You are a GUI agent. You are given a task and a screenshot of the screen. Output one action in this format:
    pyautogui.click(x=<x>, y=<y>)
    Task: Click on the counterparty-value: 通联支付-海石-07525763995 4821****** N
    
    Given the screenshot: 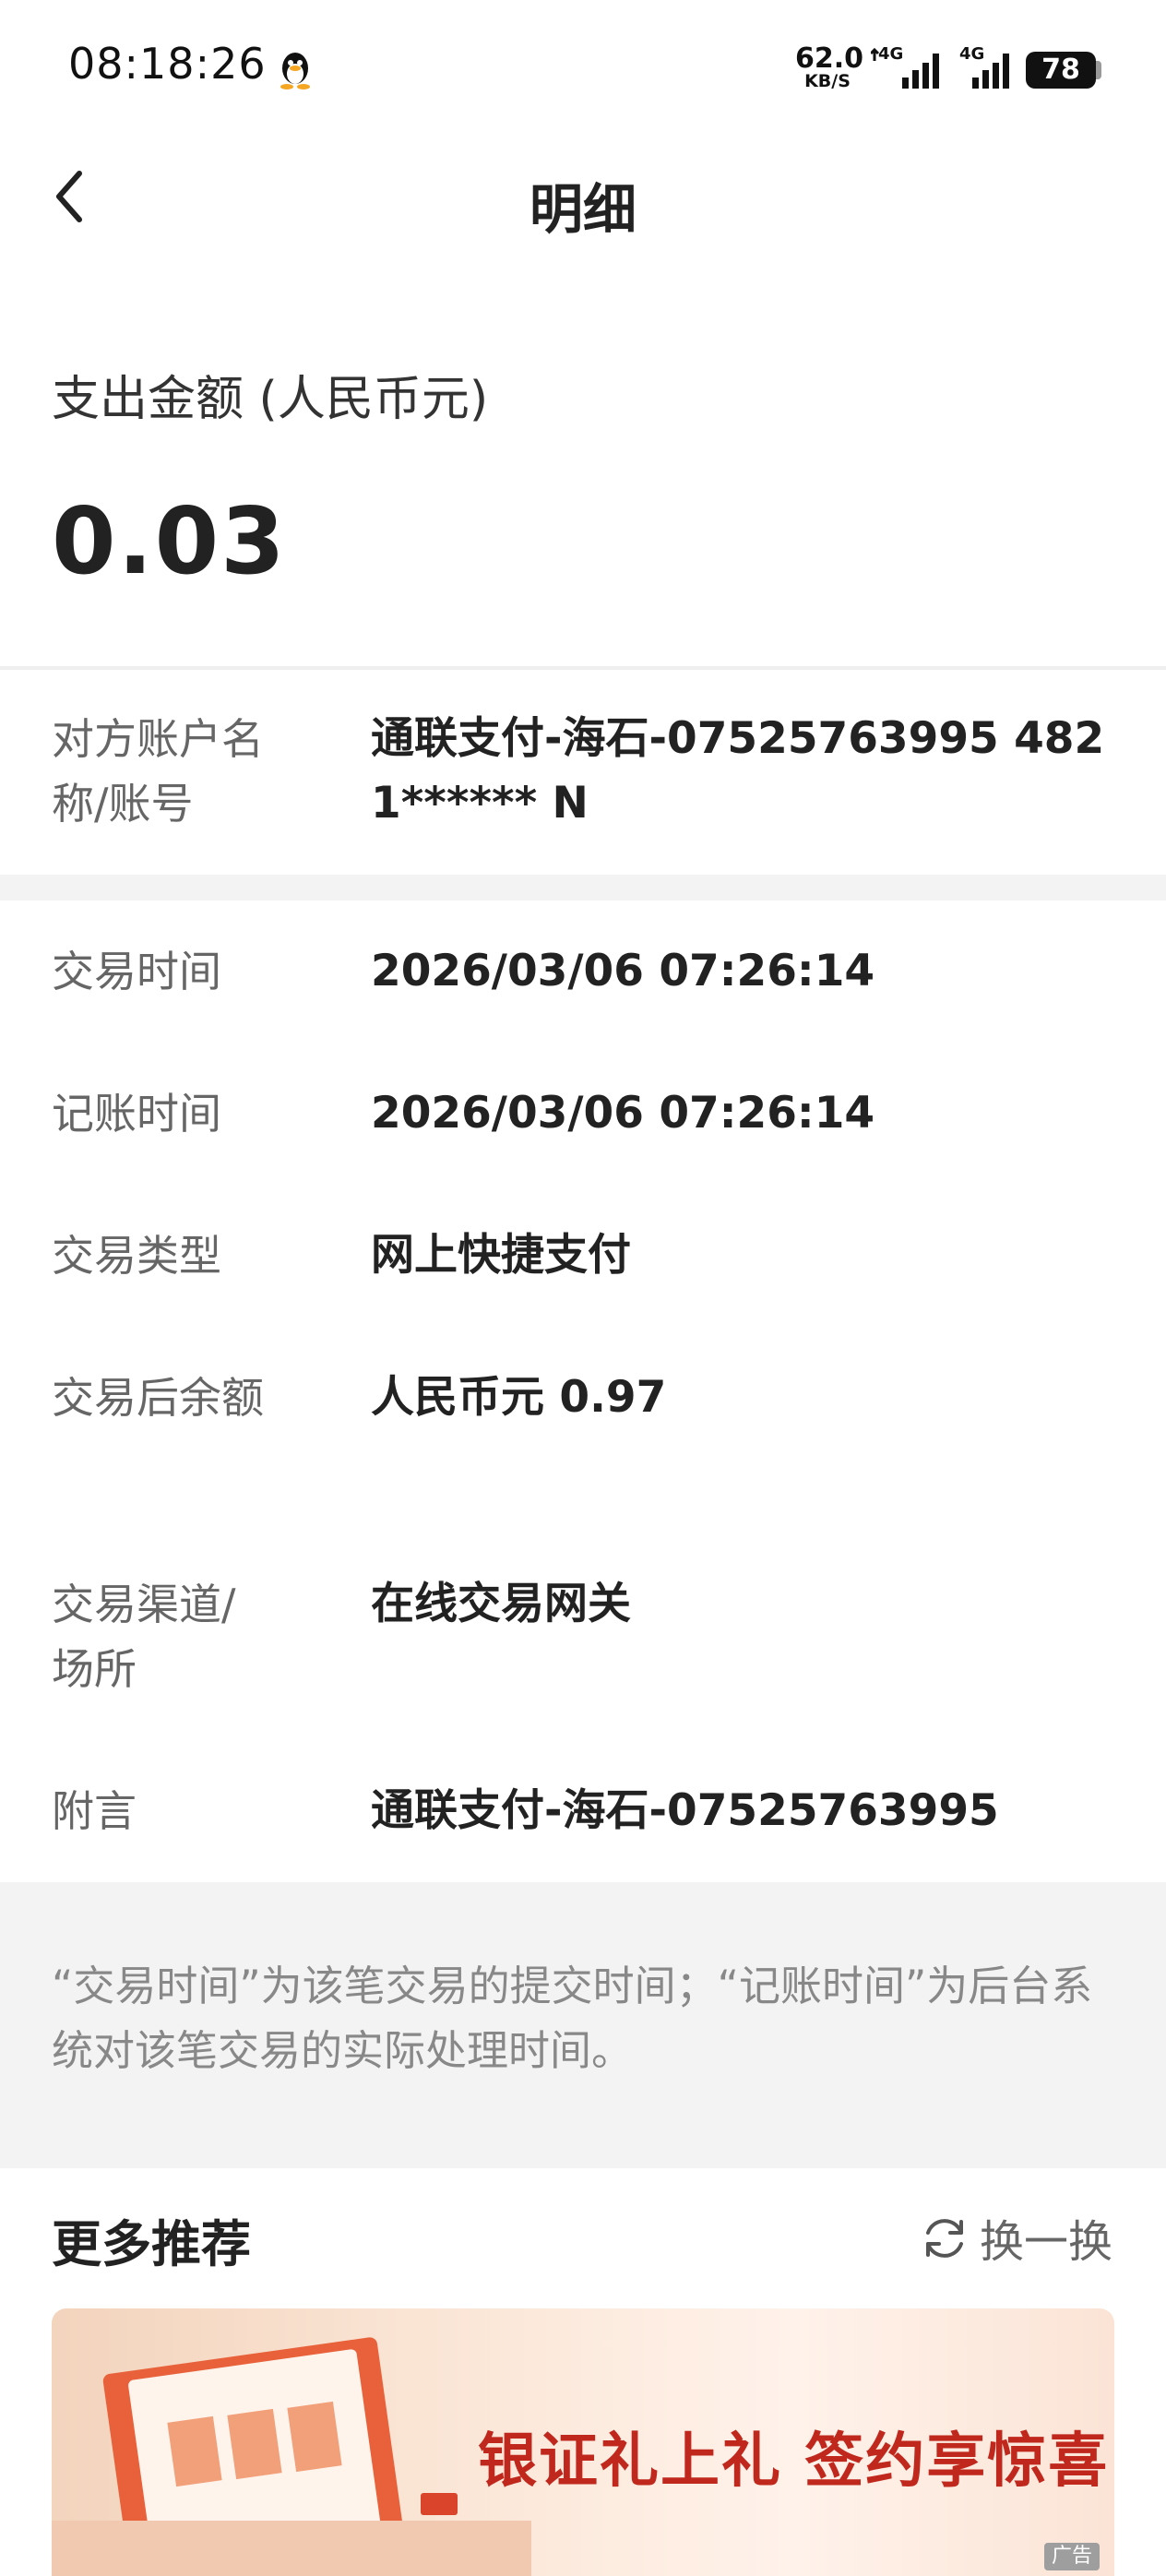 What is the action you would take?
    pyautogui.click(x=738, y=771)
    